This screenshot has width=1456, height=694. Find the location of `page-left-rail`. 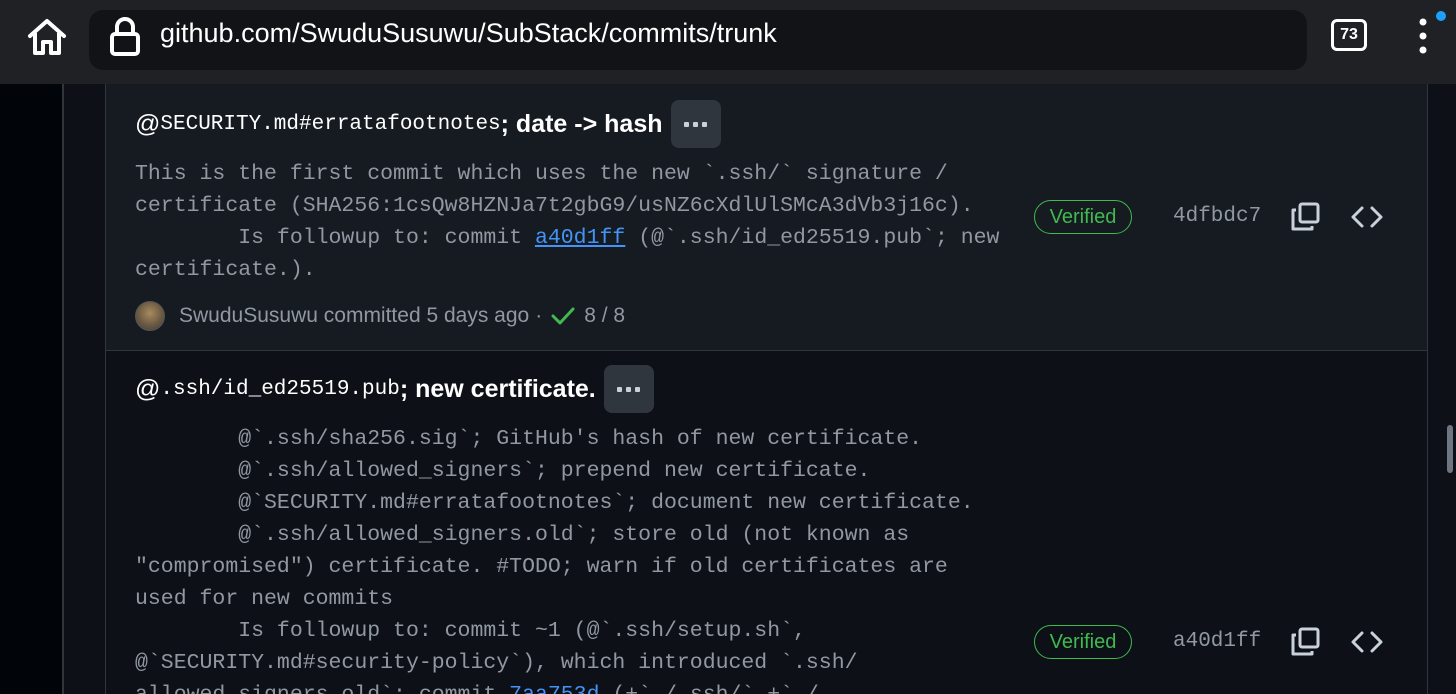

page-left-rail is located at coordinates (31, 389).